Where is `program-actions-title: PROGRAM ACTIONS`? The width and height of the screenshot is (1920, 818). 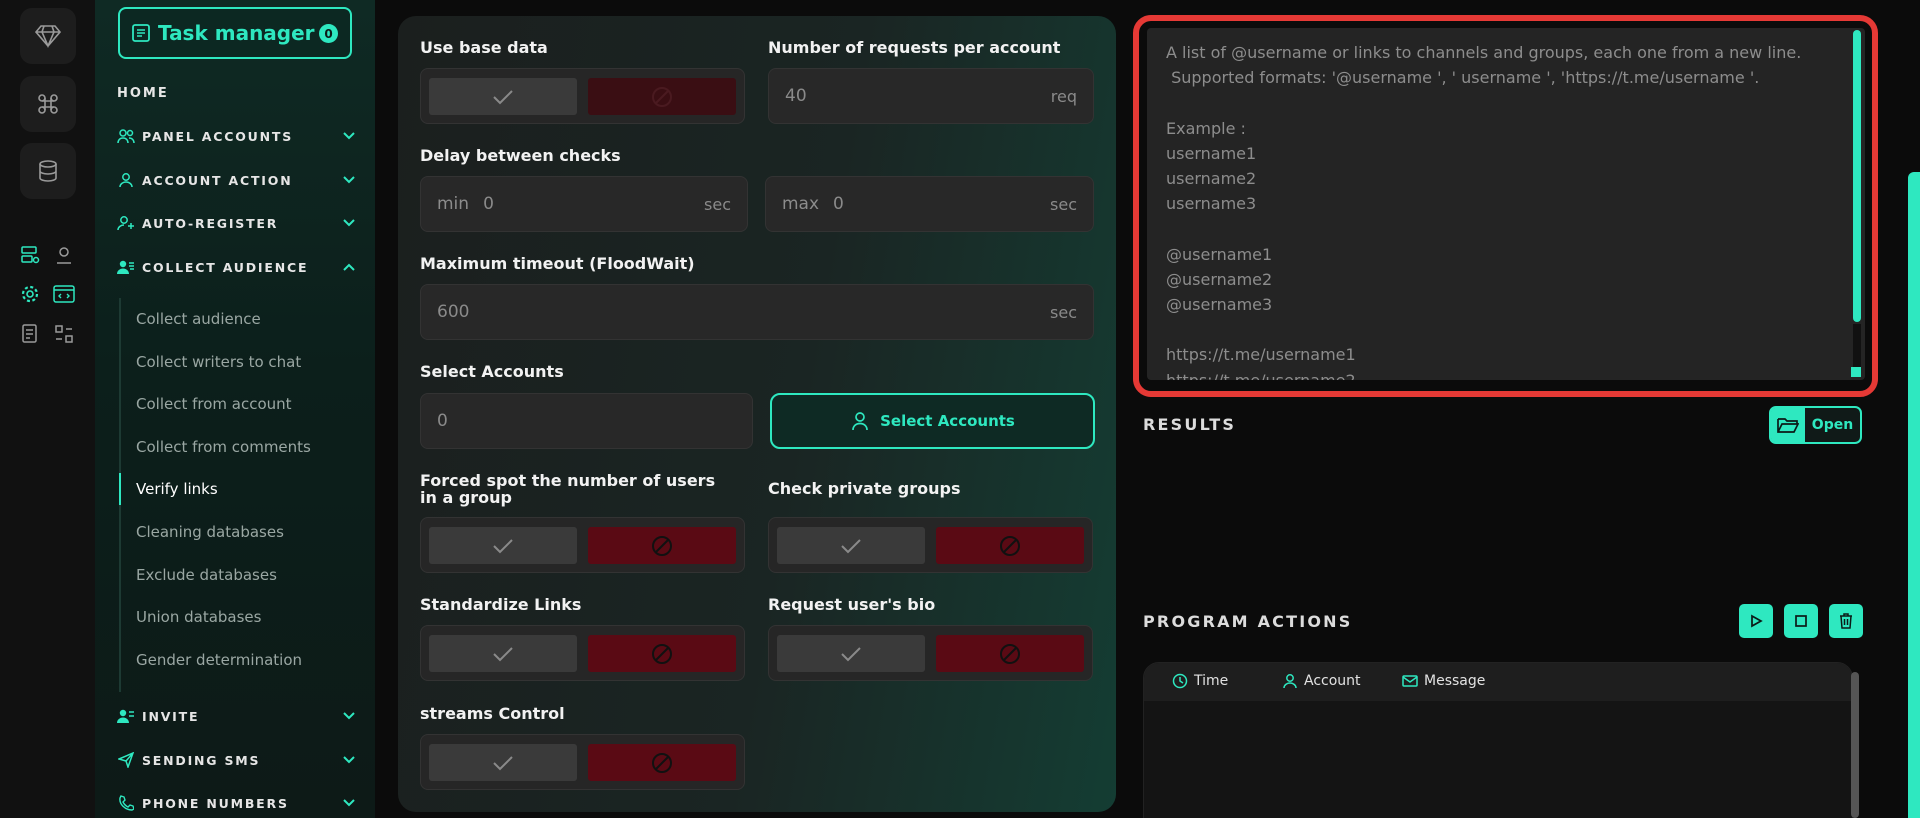 program-actions-title: PROGRAM ACTIONS is located at coordinates (1248, 621).